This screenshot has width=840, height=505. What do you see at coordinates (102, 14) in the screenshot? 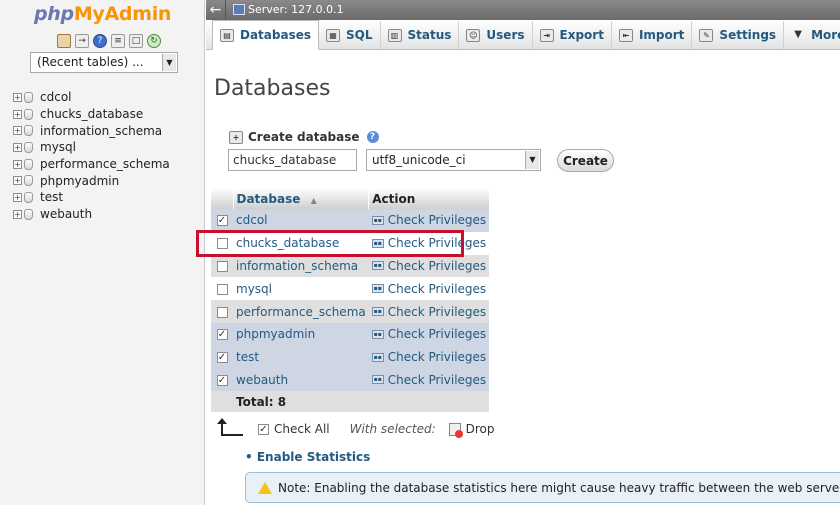
I see `phpmyadmin-logo: phpMyAdmin` at bounding box center [102, 14].